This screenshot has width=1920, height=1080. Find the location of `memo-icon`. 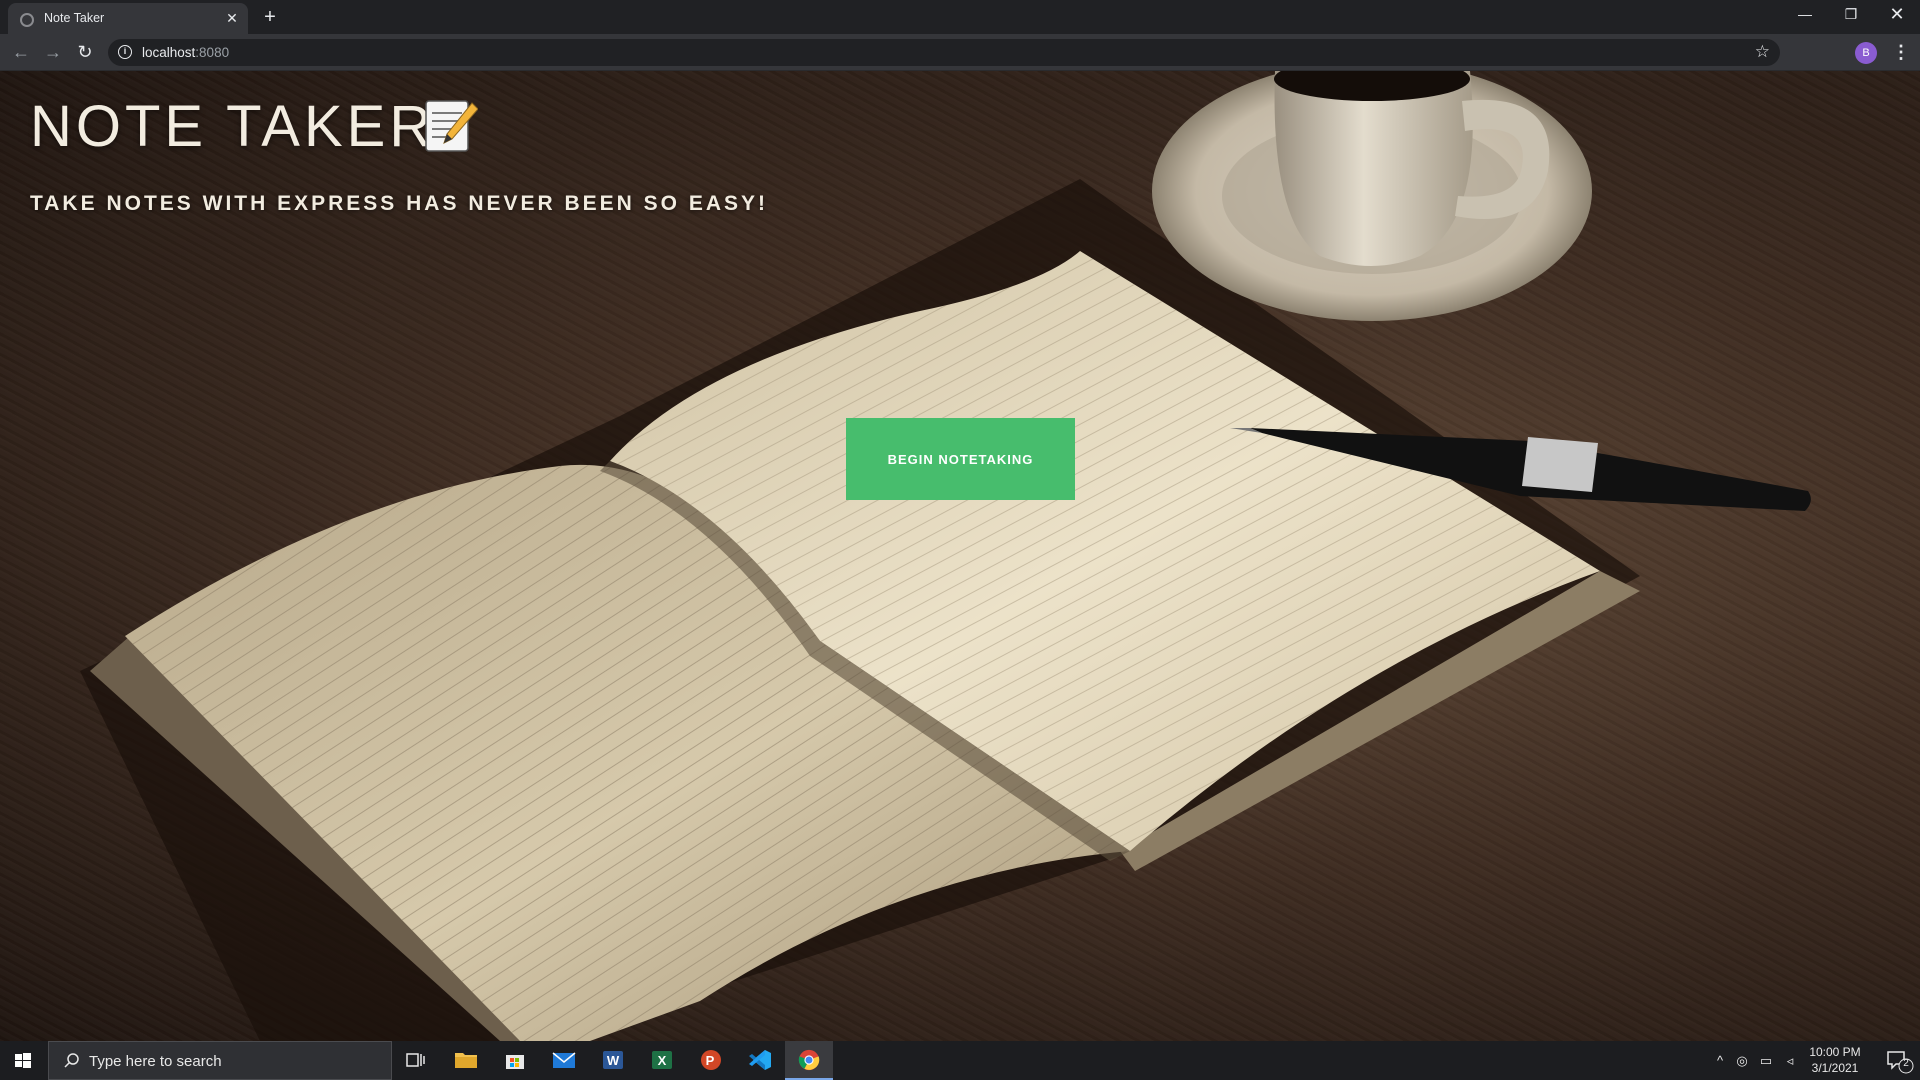

memo-icon is located at coordinates (451, 126).